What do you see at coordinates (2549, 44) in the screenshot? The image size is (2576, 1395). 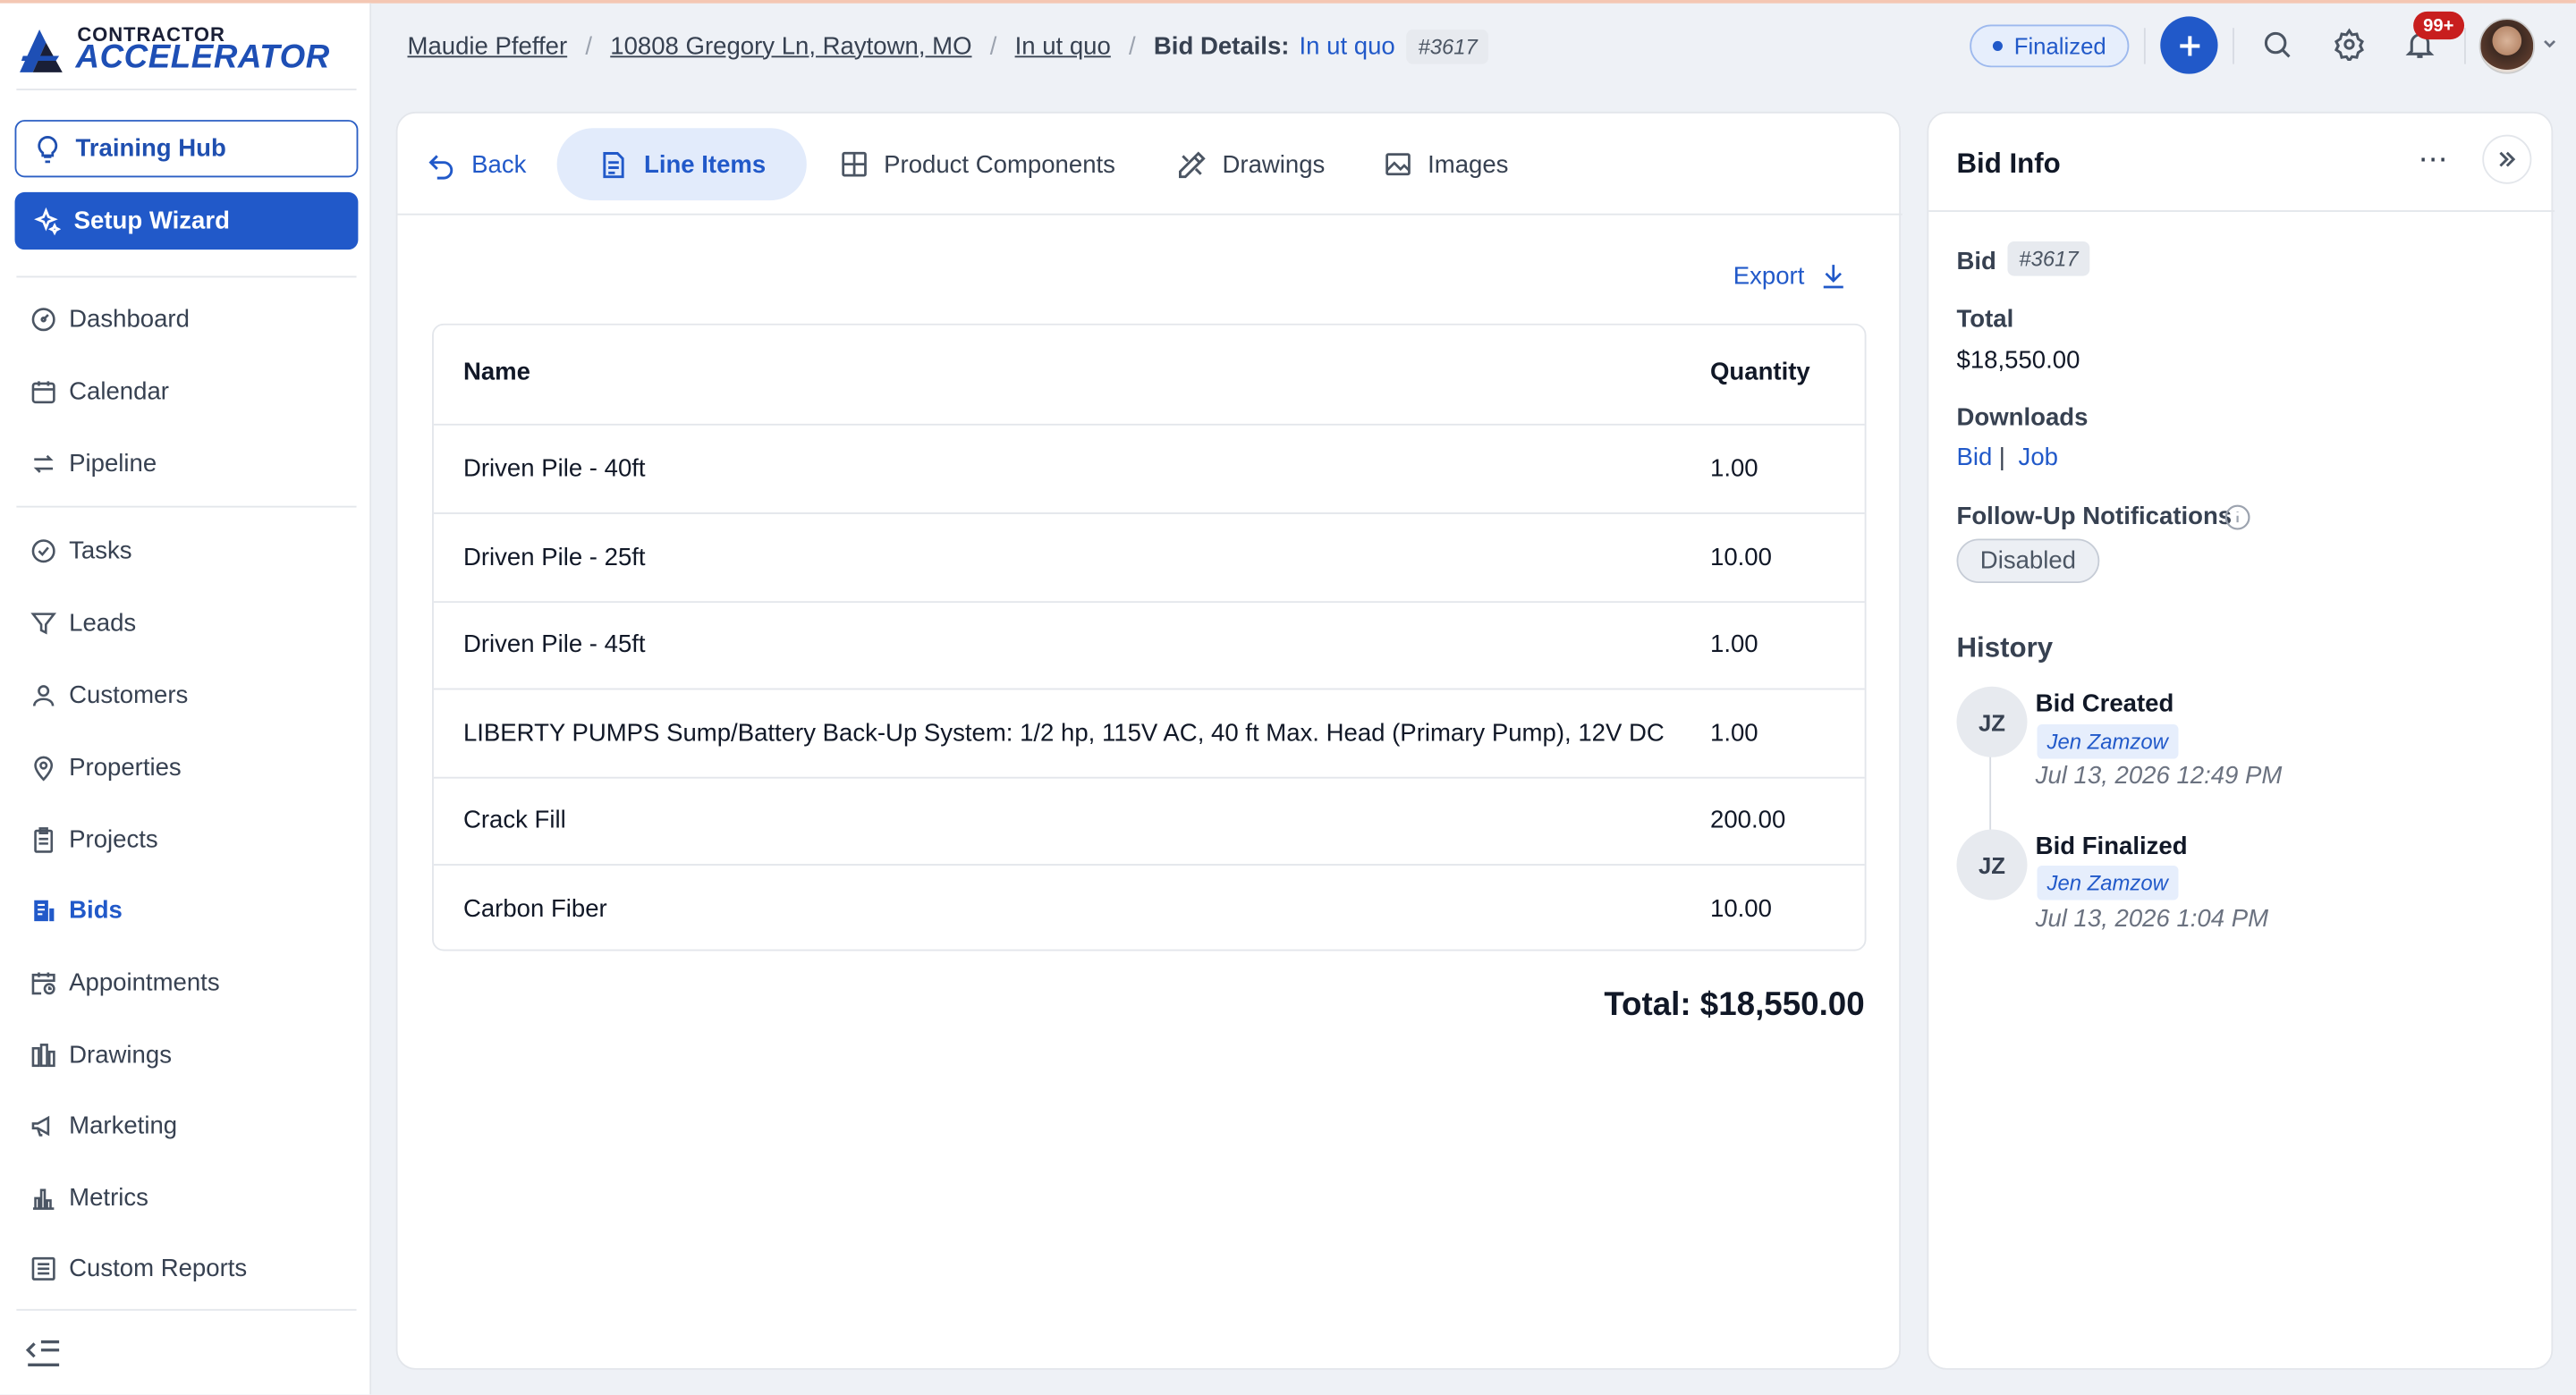 I see `chevron-down-icon` at bounding box center [2549, 44].